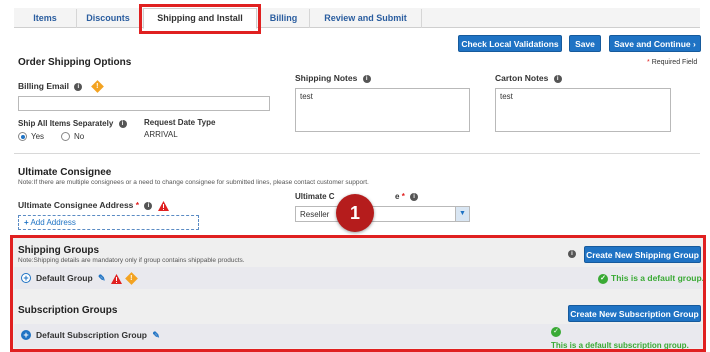 Image resolution: width=710 pixels, height=352 pixels. Describe the element at coordinates (357, 153) in the screenshot. I see `section-divider` at that location.